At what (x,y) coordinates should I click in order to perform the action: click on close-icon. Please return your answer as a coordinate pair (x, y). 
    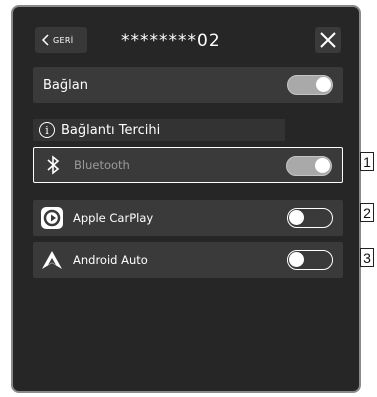
    Looking at the image, I should click on (328, 40).